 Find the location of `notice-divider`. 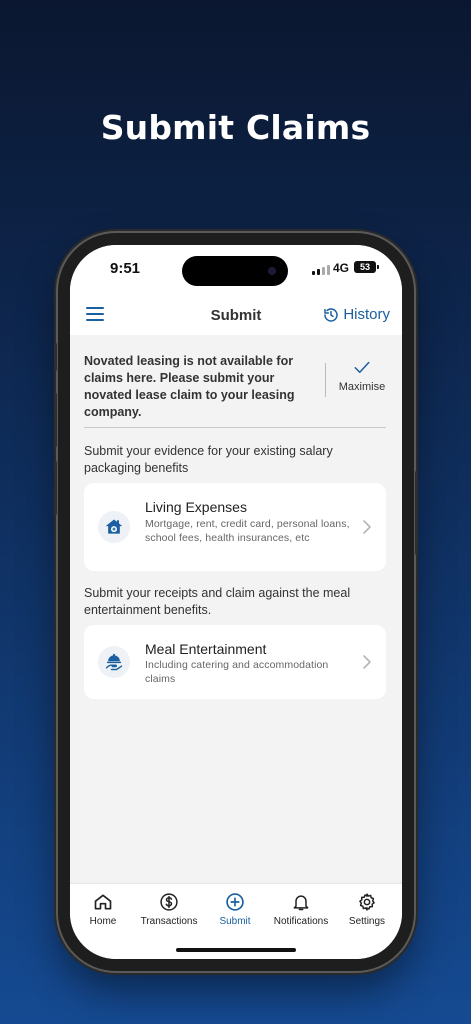

notice-divider is located at coordinates (325, 380).